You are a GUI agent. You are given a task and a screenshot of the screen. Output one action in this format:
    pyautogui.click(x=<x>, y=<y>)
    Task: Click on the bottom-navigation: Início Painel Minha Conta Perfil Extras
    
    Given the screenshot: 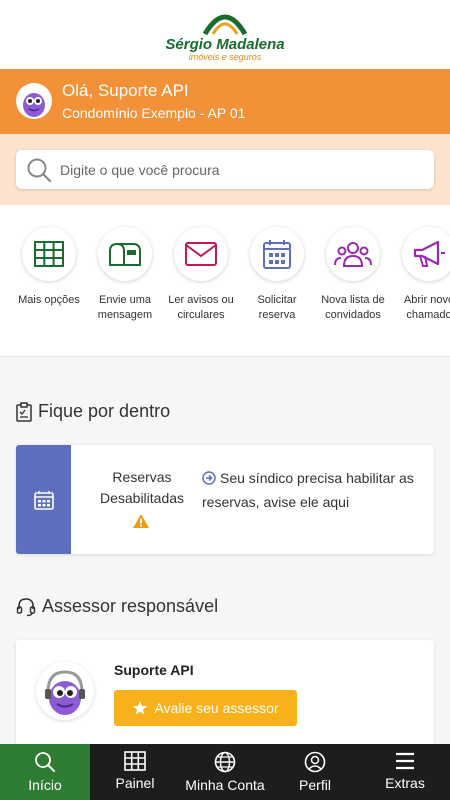 What is the action you would take?
    pyautogui.click(x=225, y=772)
    